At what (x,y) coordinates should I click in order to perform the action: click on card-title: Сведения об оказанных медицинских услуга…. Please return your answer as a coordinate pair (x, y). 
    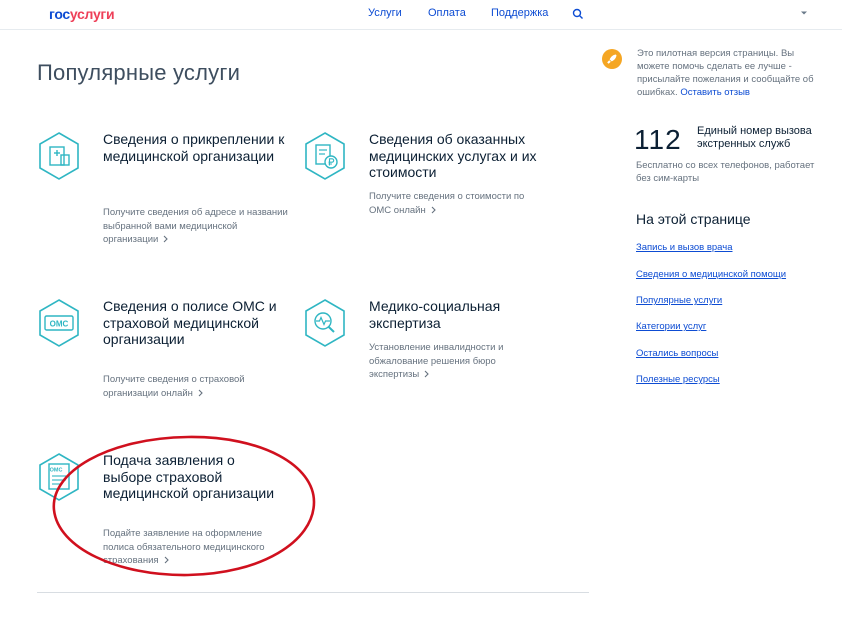
    Looking at the image, I should click on (459, 156).